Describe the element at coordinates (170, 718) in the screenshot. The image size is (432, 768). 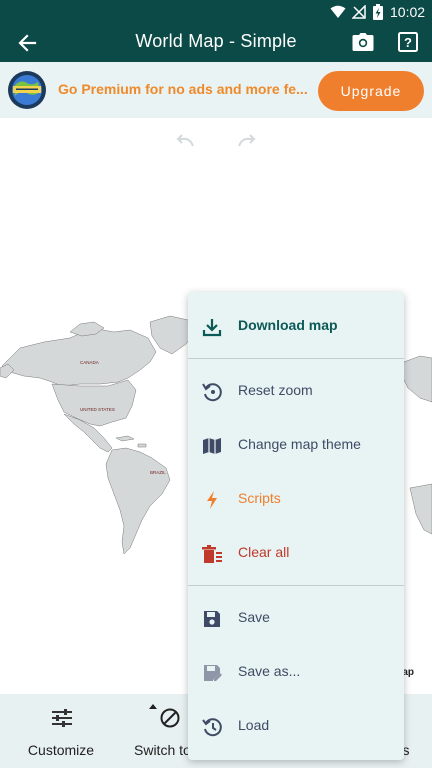
I see `block-icon` at that location.